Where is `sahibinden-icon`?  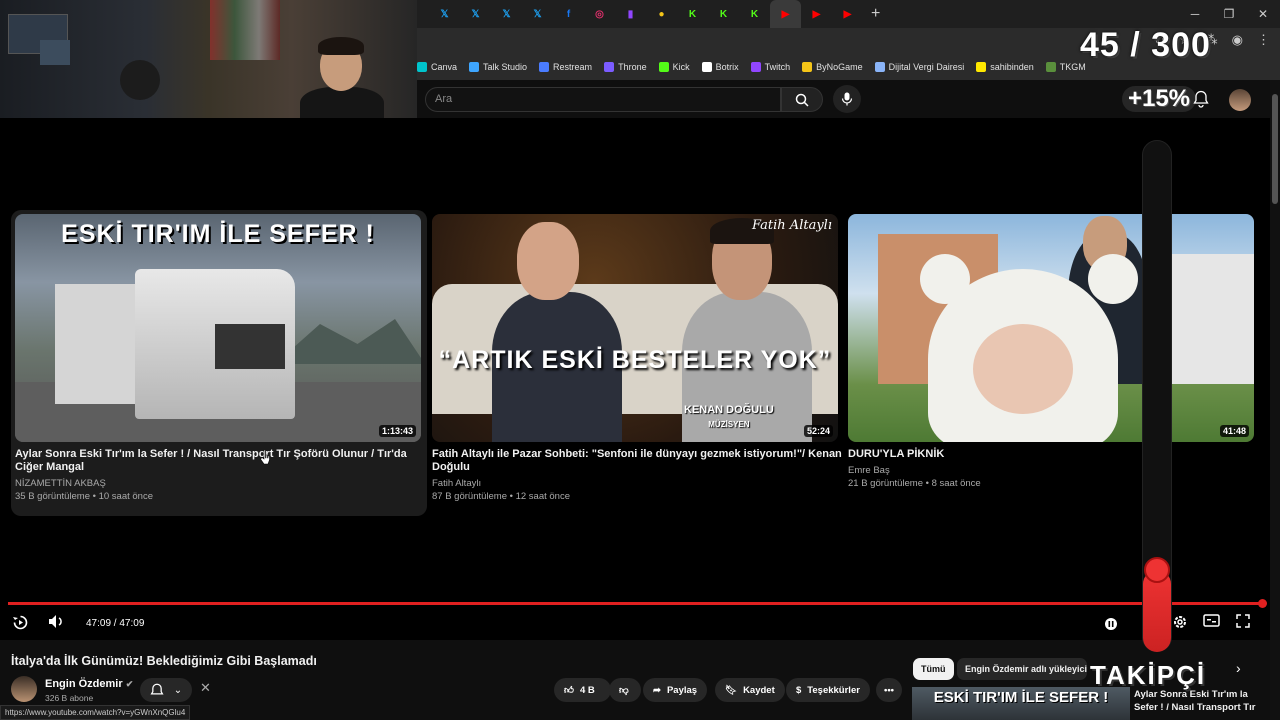
sahibinden-icon is located at coordinates (981, 67).